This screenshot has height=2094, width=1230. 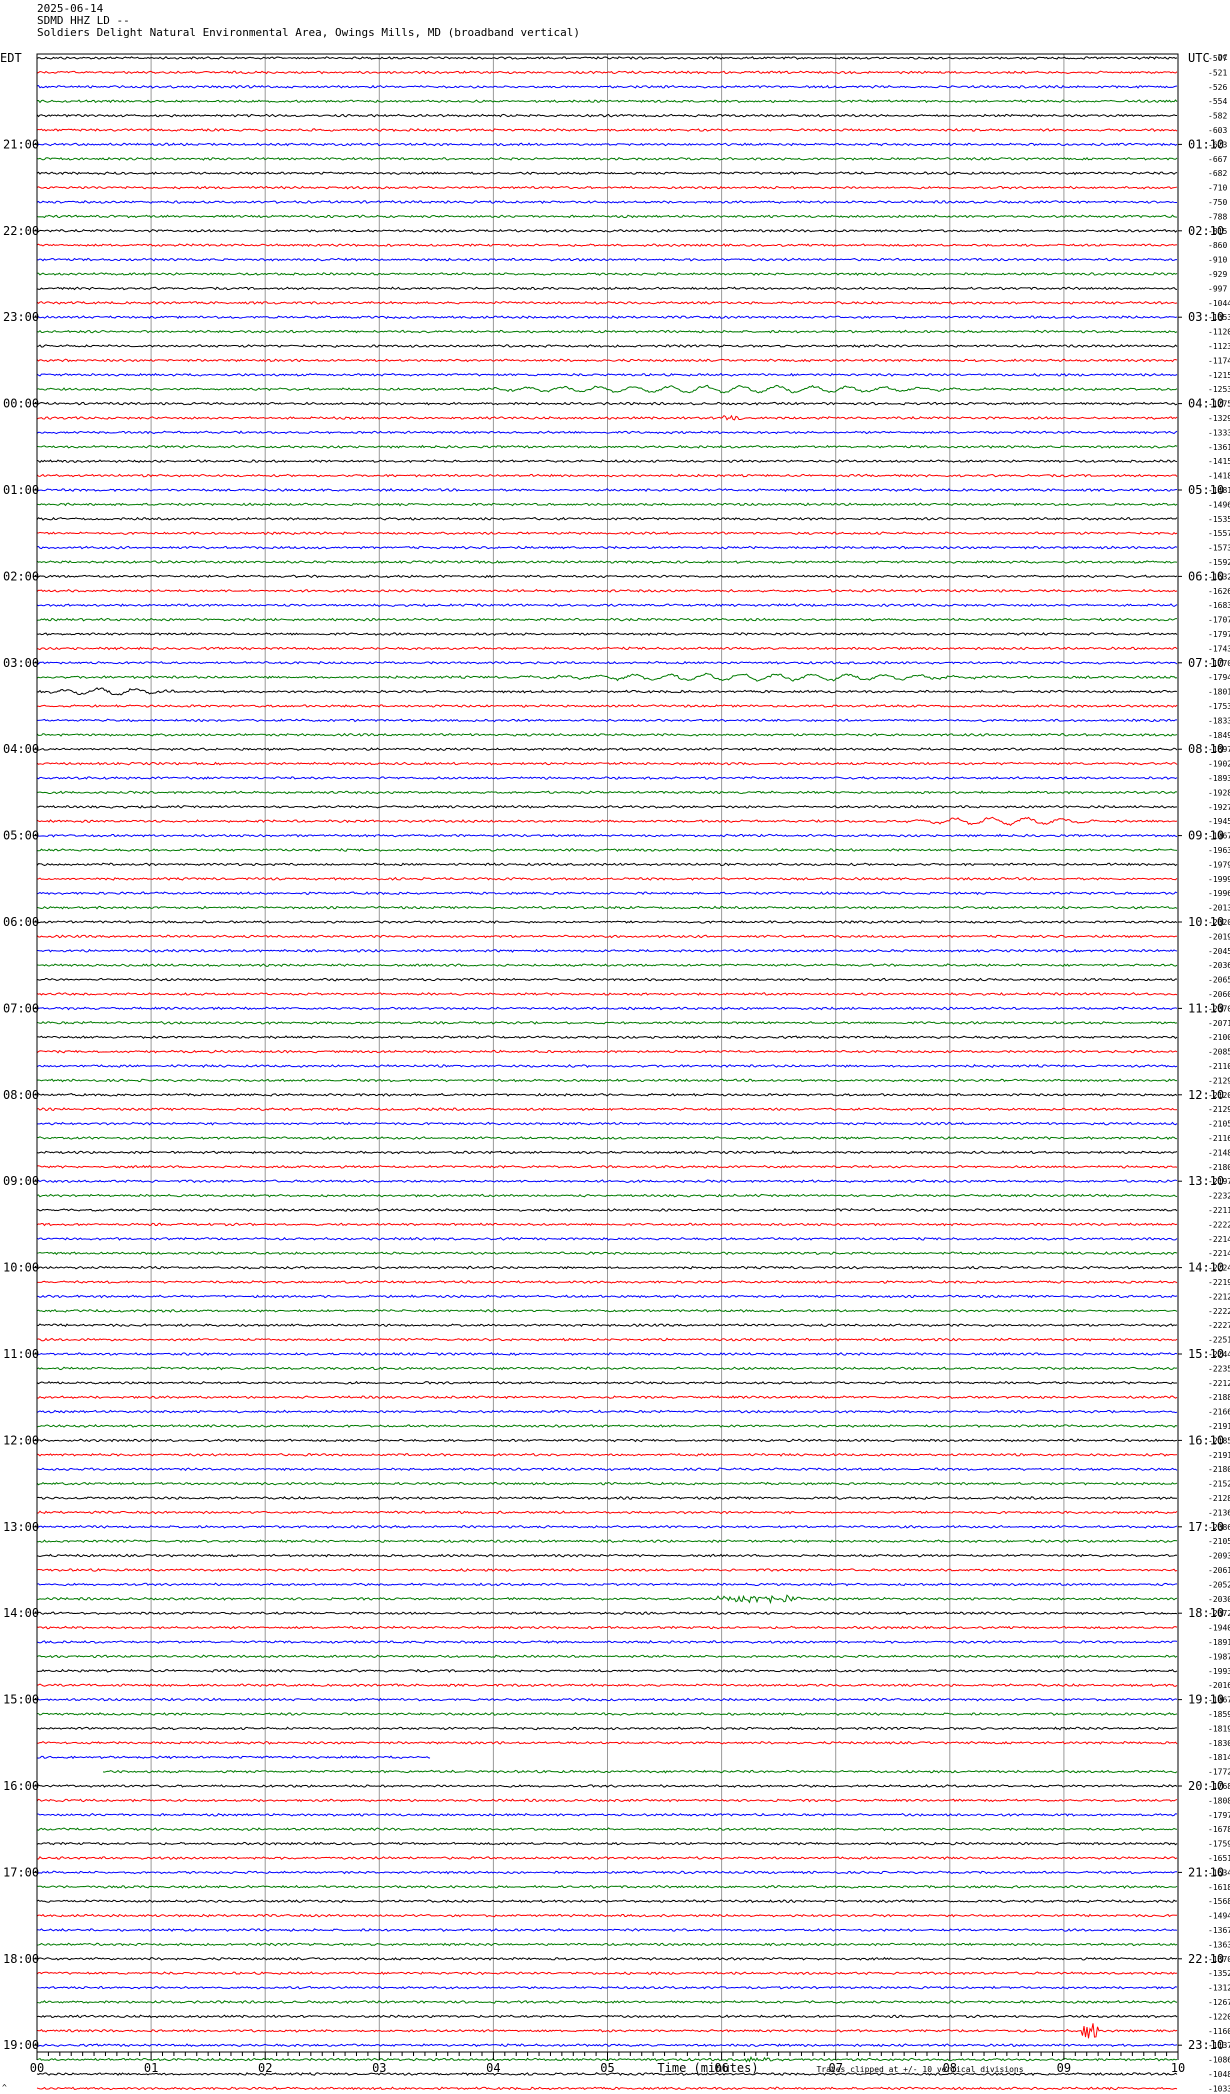 What do you see at coordinates (1219, 490) in the screenshot?
I see `dc-offset-label: -1481` at bounding box center [1219, 490].